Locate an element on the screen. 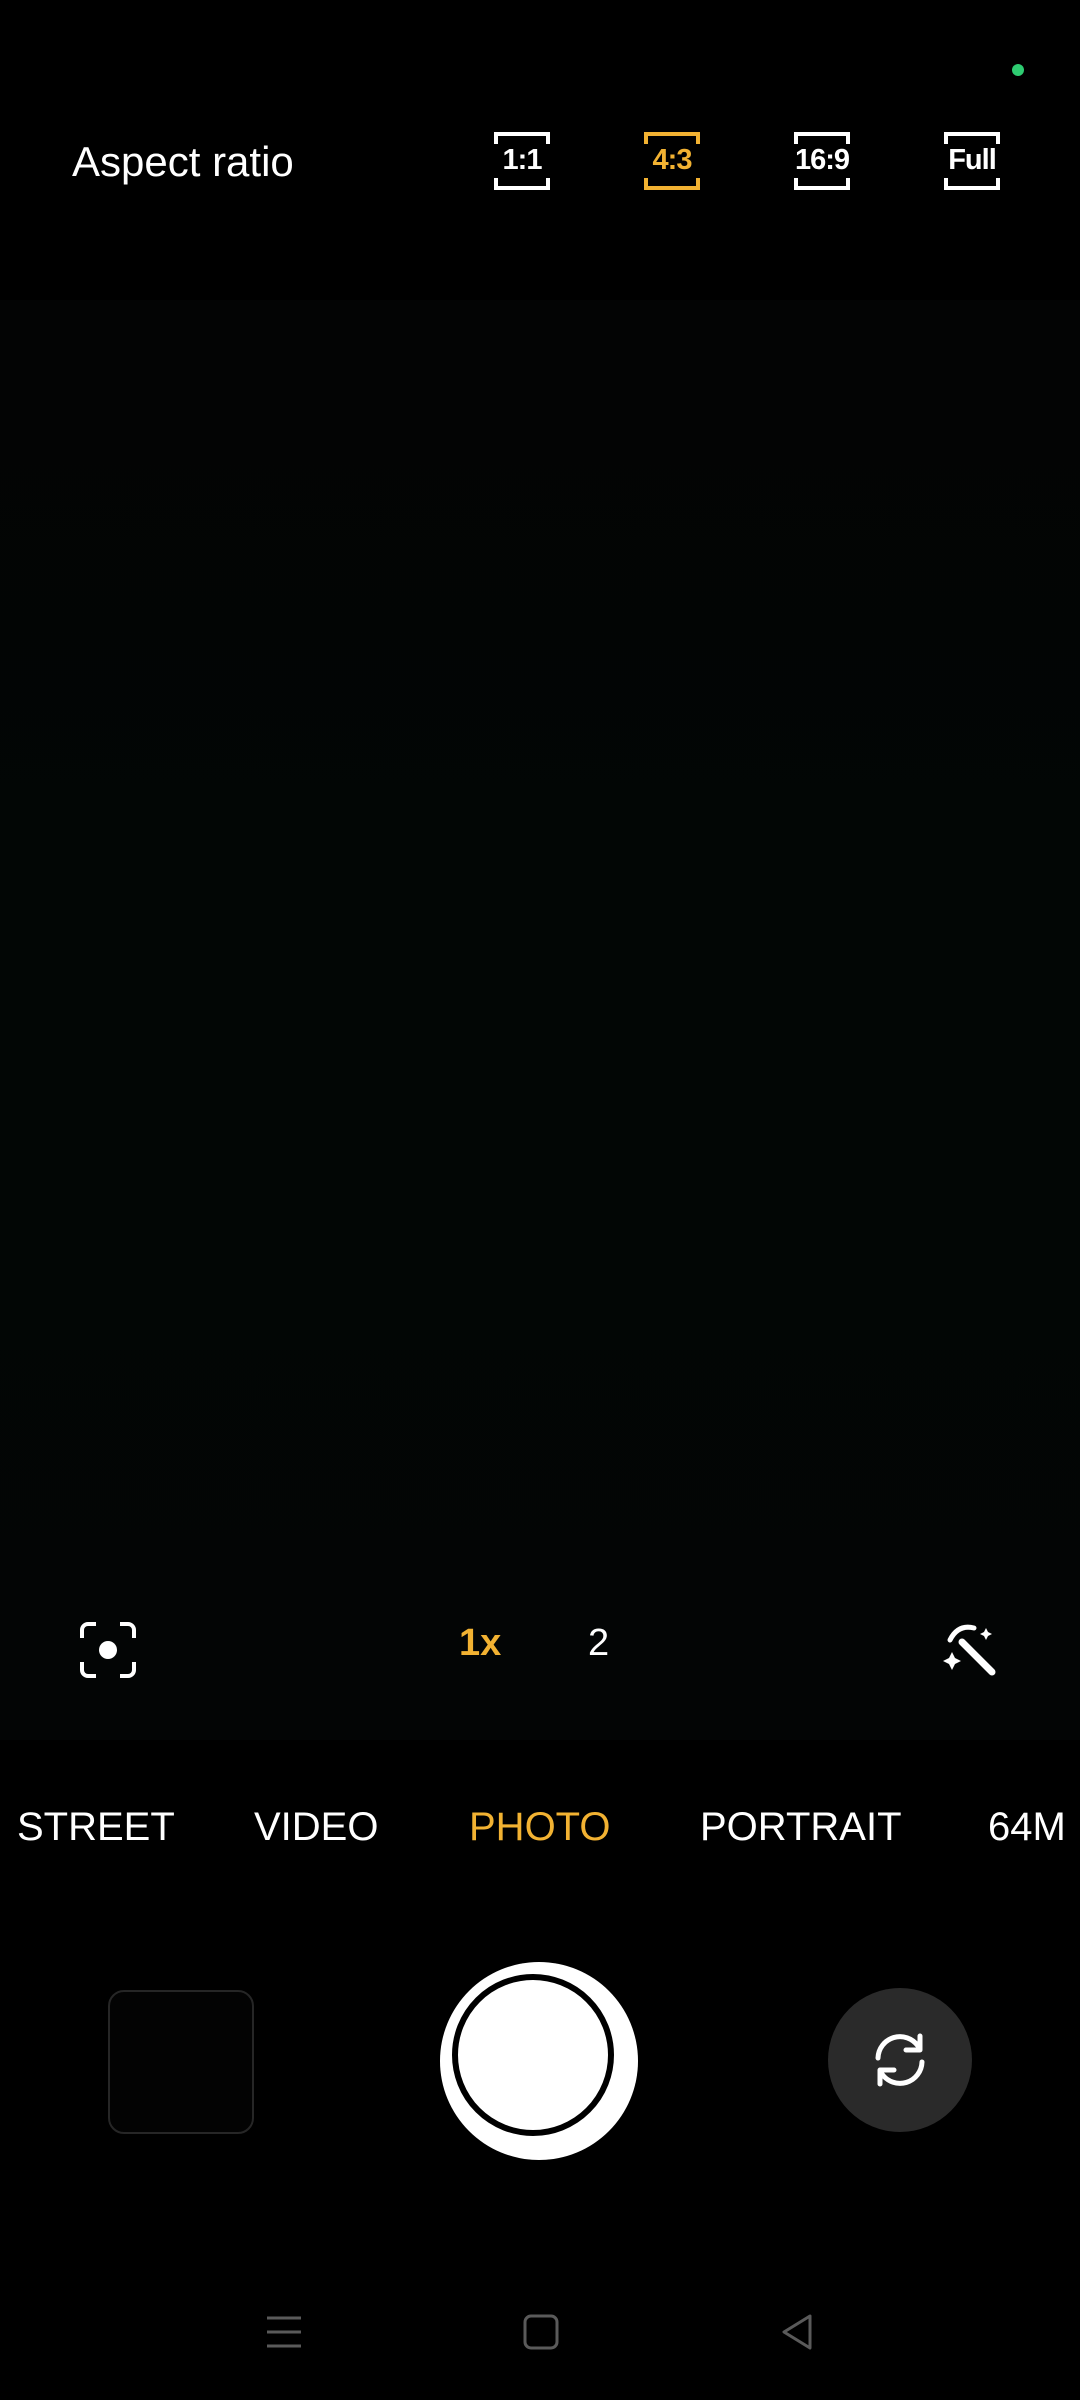 This screenshot has height=2400, width=1080. ratio-option-label: 4:3 is located at coordinates (672, 160).